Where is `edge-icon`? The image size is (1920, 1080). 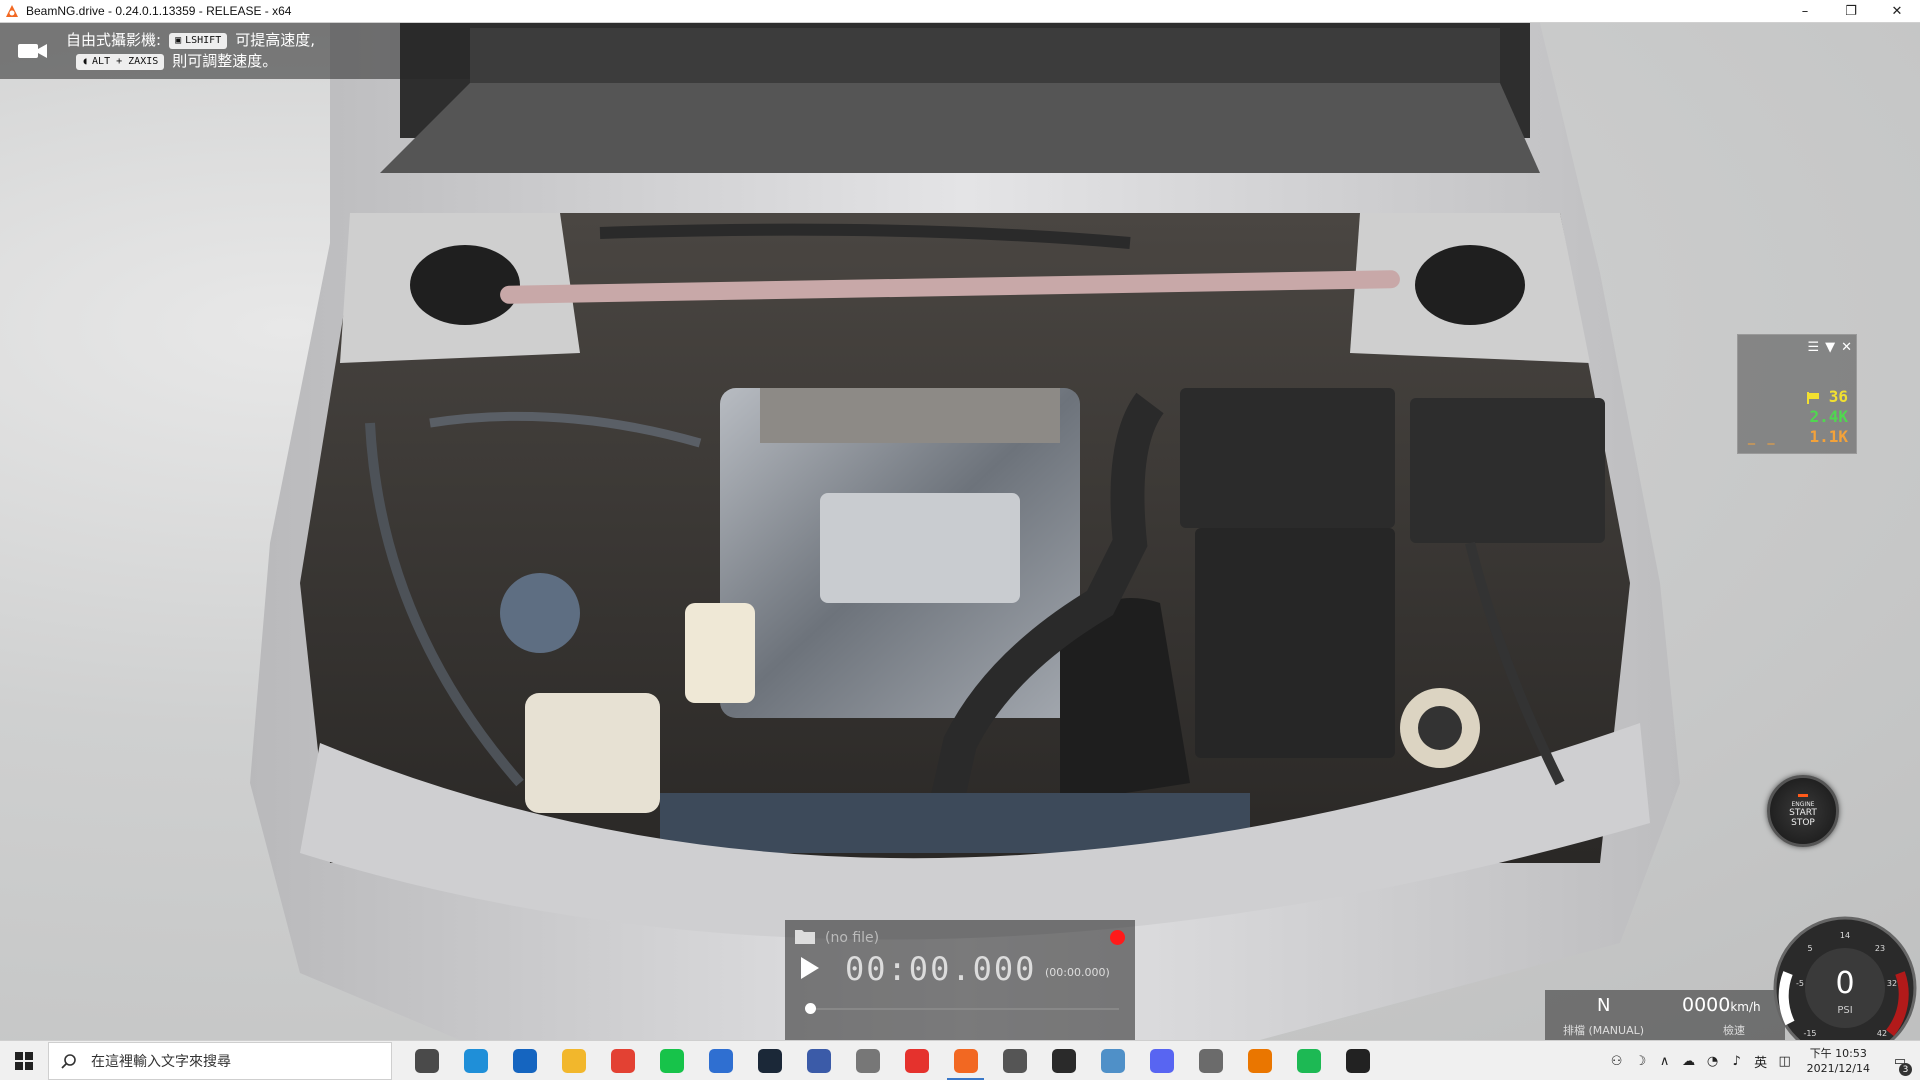 edge-icon is located at coordinates (475, 1060).